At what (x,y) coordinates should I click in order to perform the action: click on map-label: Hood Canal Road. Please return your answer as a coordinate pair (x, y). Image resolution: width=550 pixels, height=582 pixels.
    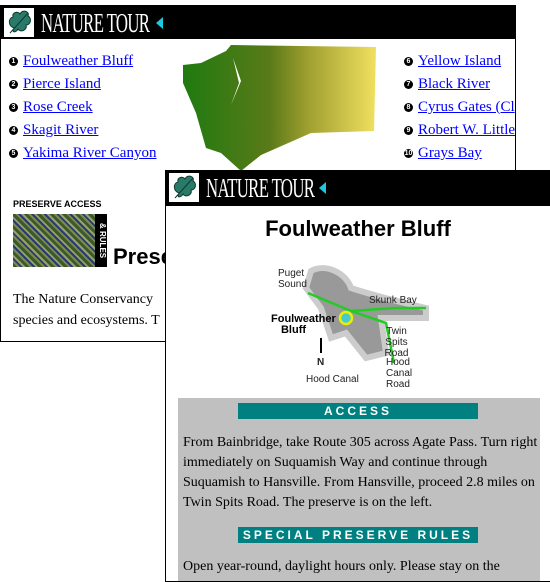
    Looking at the image, I should click on (399, 373).